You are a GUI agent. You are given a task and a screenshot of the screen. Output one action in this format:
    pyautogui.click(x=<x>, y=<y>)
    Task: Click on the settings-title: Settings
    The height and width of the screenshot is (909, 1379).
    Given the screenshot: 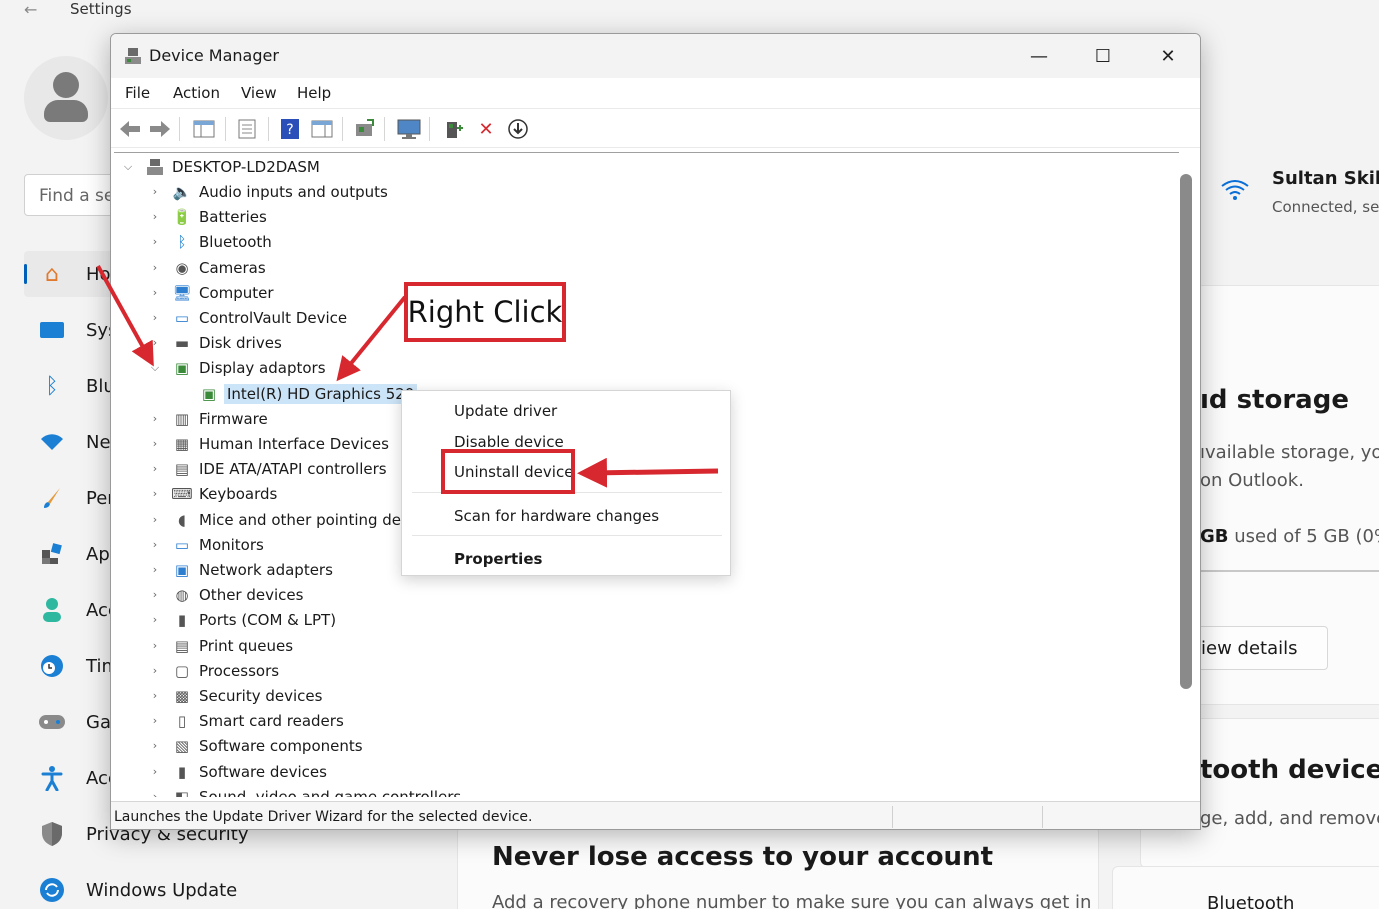 What is the action you would take?
    pyautogui.click(x=101, y=9)
    